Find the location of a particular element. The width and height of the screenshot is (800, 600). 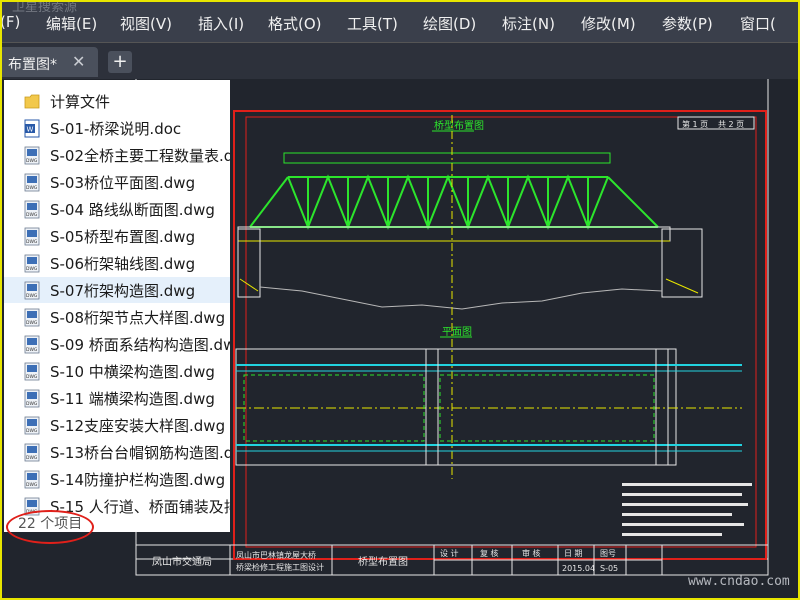

file-list-item: DWG S-08桁架节点大样图.dwg is located at coordinates (117, 317).